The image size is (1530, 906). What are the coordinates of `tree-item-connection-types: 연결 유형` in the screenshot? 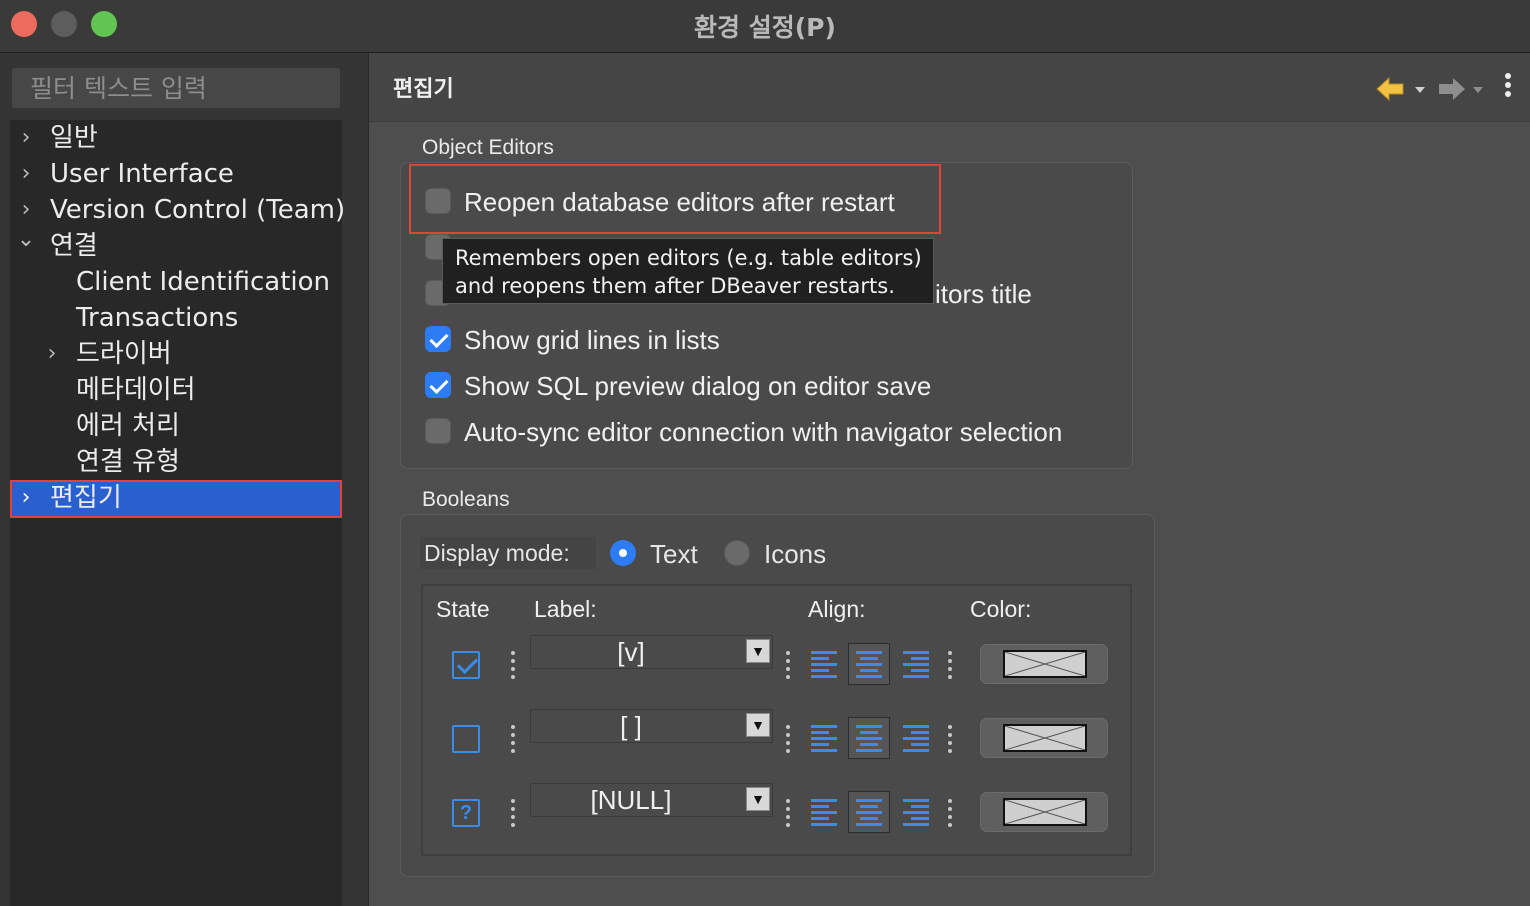 It's located at (176, 462).